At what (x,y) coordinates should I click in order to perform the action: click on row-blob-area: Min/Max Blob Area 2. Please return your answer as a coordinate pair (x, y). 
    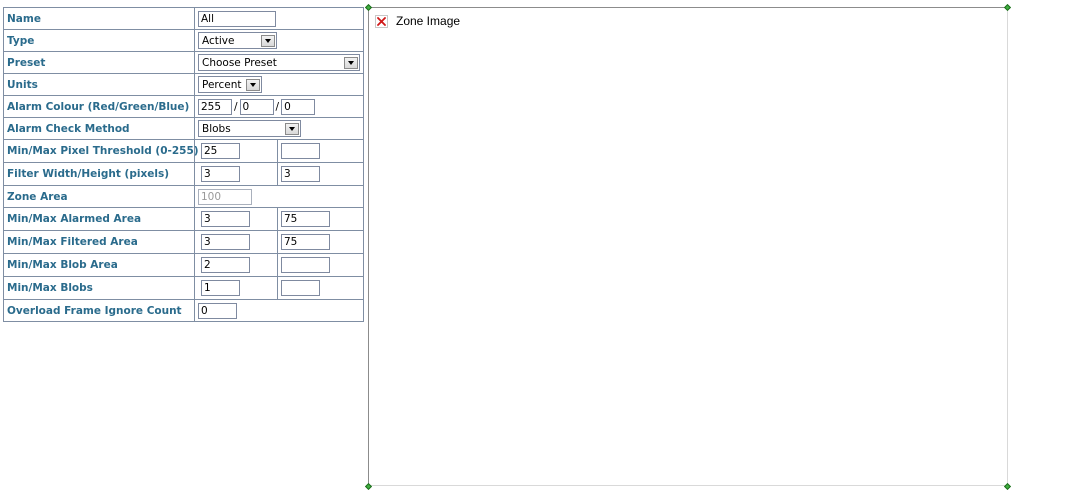
    Looking at the image, I should click on (183, 265).